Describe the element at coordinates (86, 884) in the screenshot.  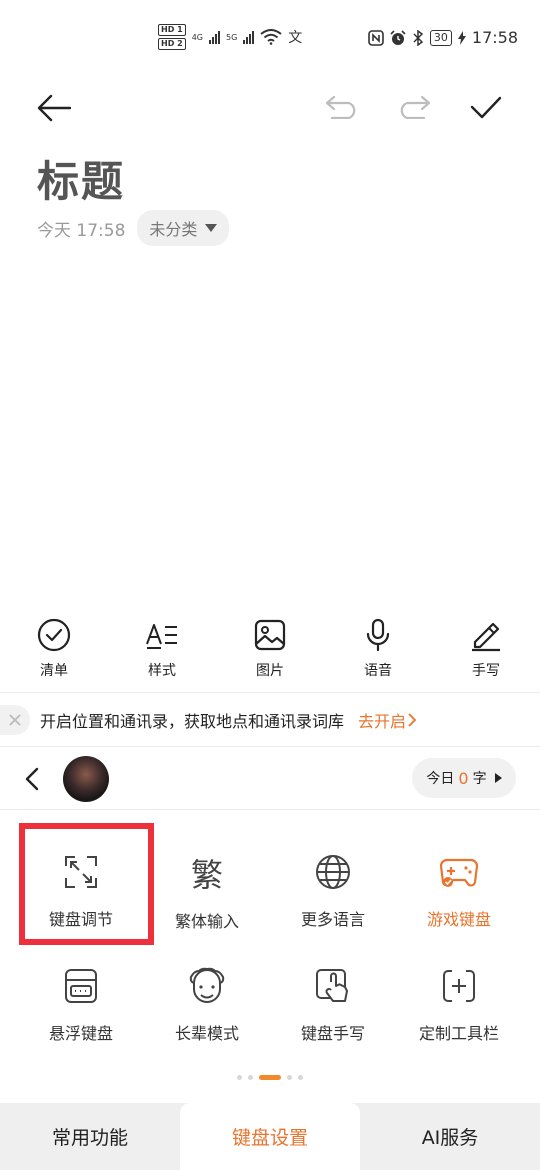
I see `selection-highlight` at that location.